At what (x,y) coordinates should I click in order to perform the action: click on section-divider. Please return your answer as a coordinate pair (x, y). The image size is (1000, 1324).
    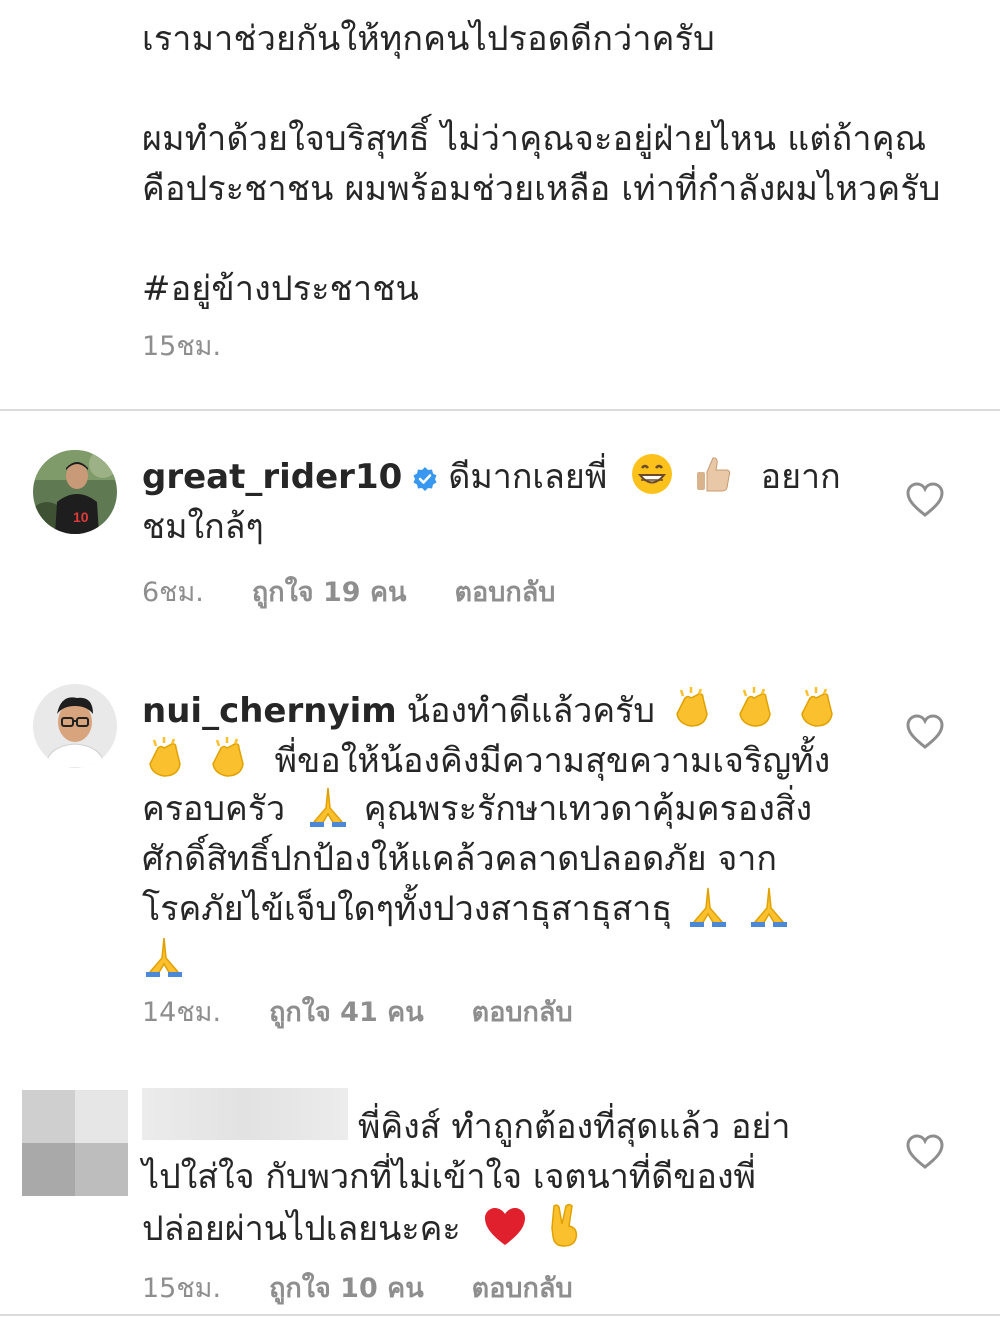
    Looking at the image, I should click on (500, 410).